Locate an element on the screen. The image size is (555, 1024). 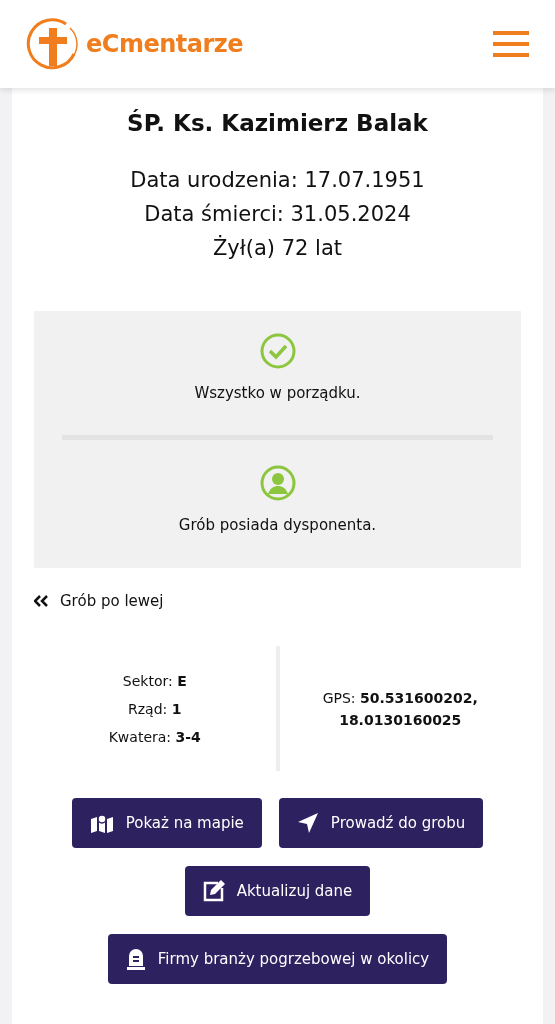
status-text: Wszystko w porządku. is located at coordinates (277, 393).